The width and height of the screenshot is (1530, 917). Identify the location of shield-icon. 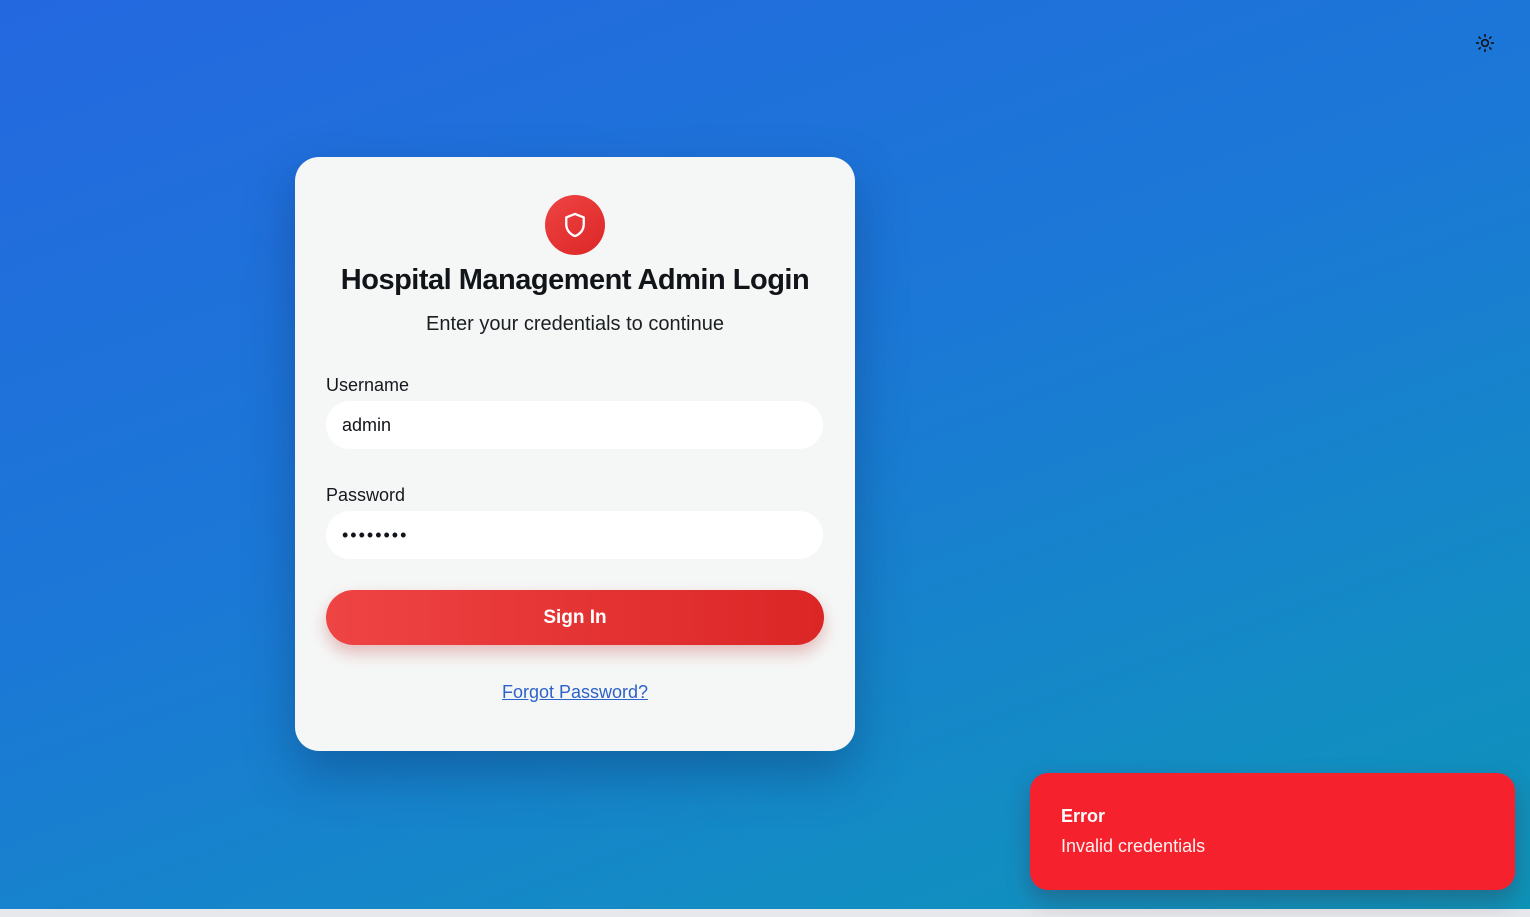
(575, 225).